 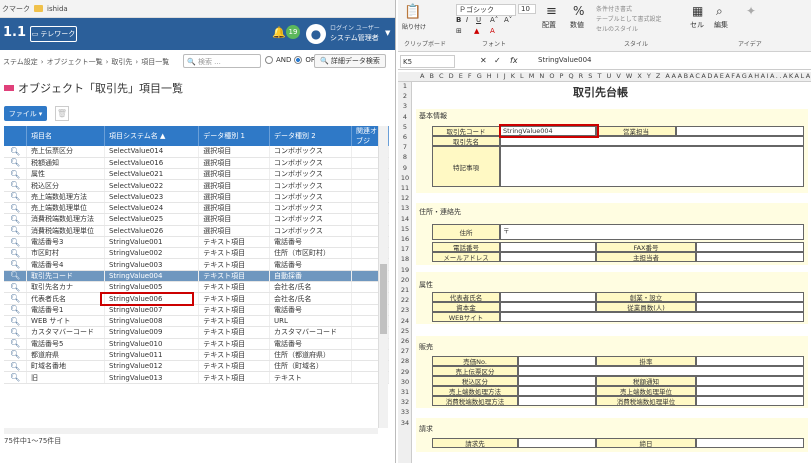 I want to click on cell-notes, so click(x=652, y=166).